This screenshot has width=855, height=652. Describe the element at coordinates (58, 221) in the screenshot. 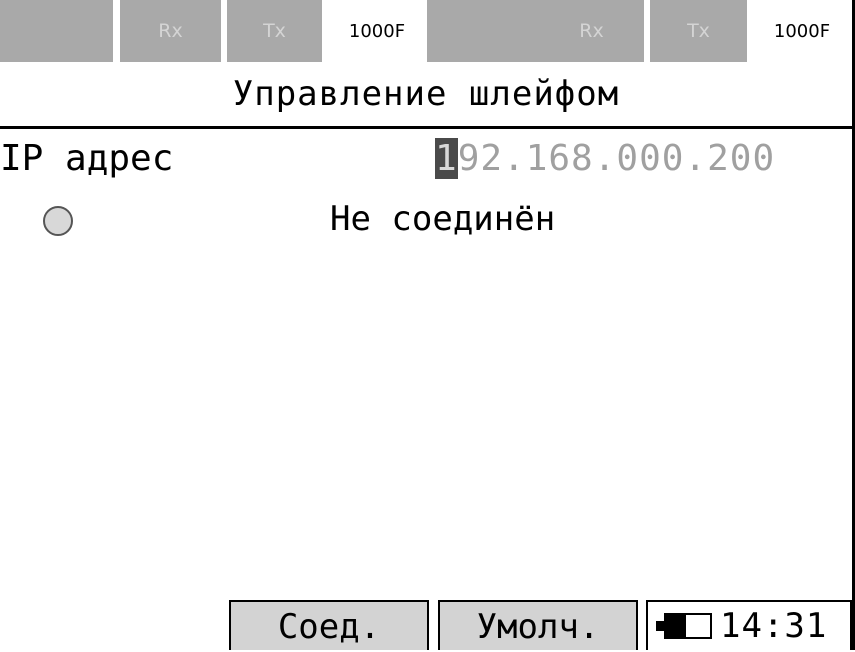

I see `status-circle-icon` at that location.